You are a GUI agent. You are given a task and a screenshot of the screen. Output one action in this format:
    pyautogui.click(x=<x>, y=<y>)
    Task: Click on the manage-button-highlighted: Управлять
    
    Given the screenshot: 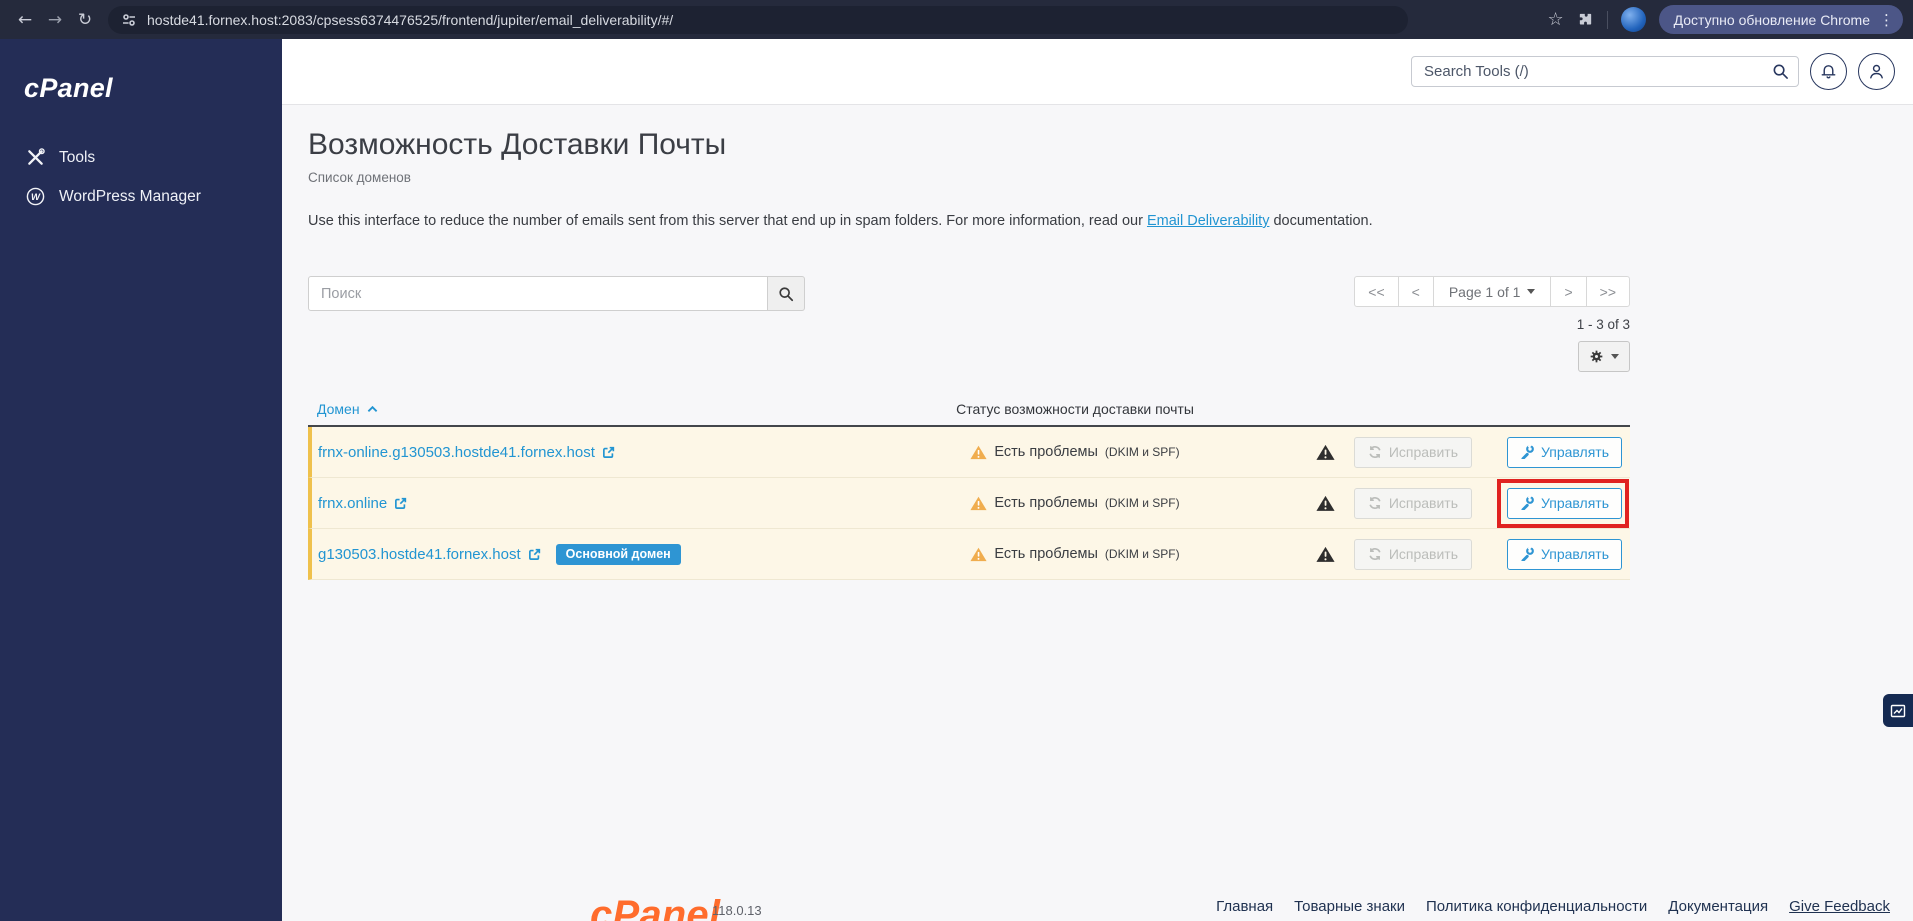 What is the action you would take?
    pyautogui.click(x=1564, y=503)
    